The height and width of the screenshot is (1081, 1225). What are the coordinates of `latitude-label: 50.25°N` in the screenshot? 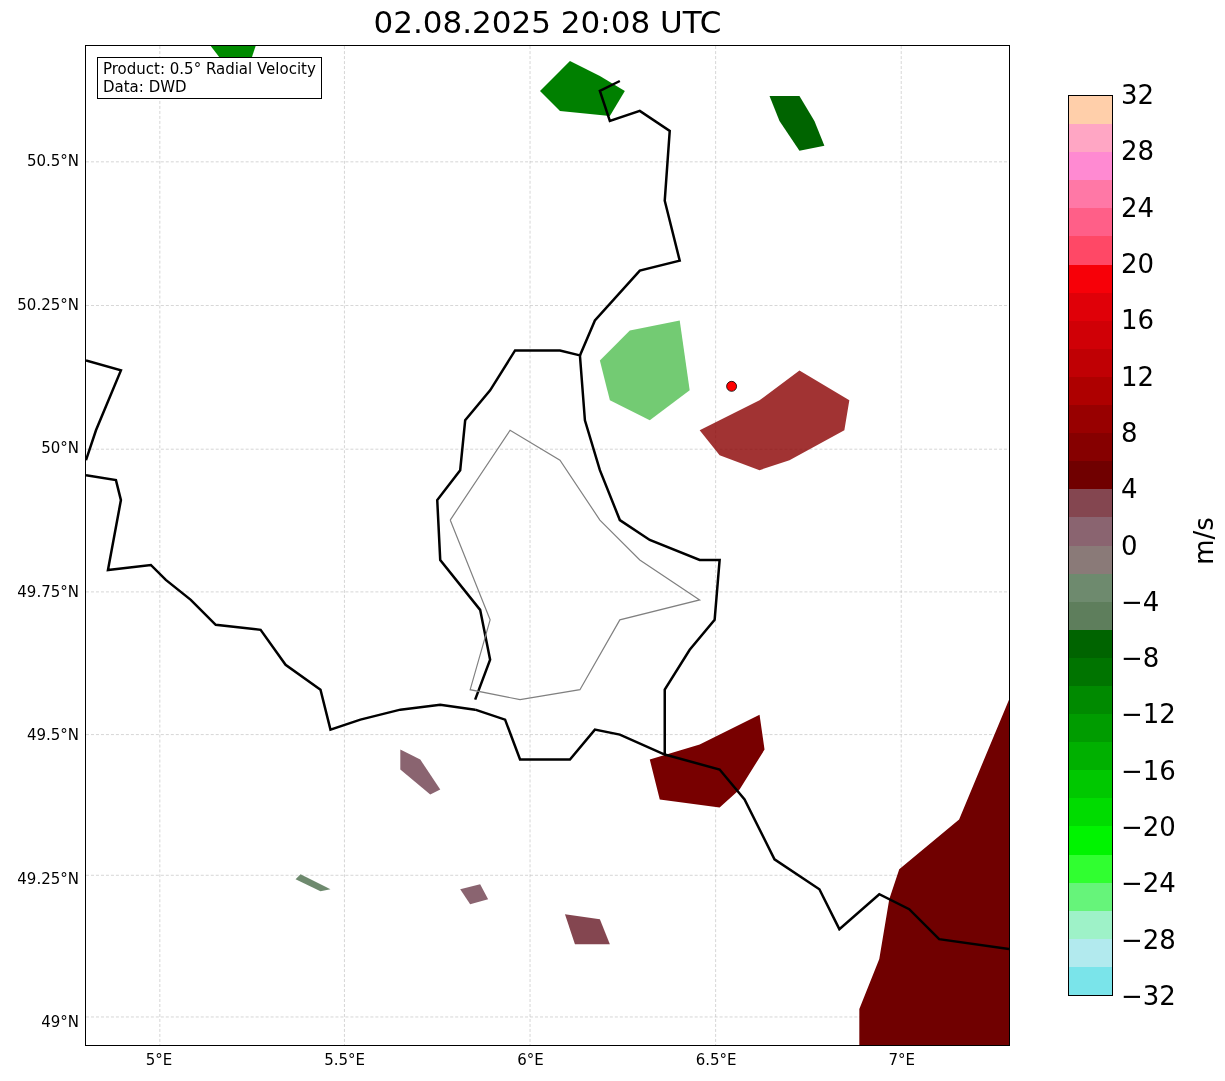 It's located at (48, 304).